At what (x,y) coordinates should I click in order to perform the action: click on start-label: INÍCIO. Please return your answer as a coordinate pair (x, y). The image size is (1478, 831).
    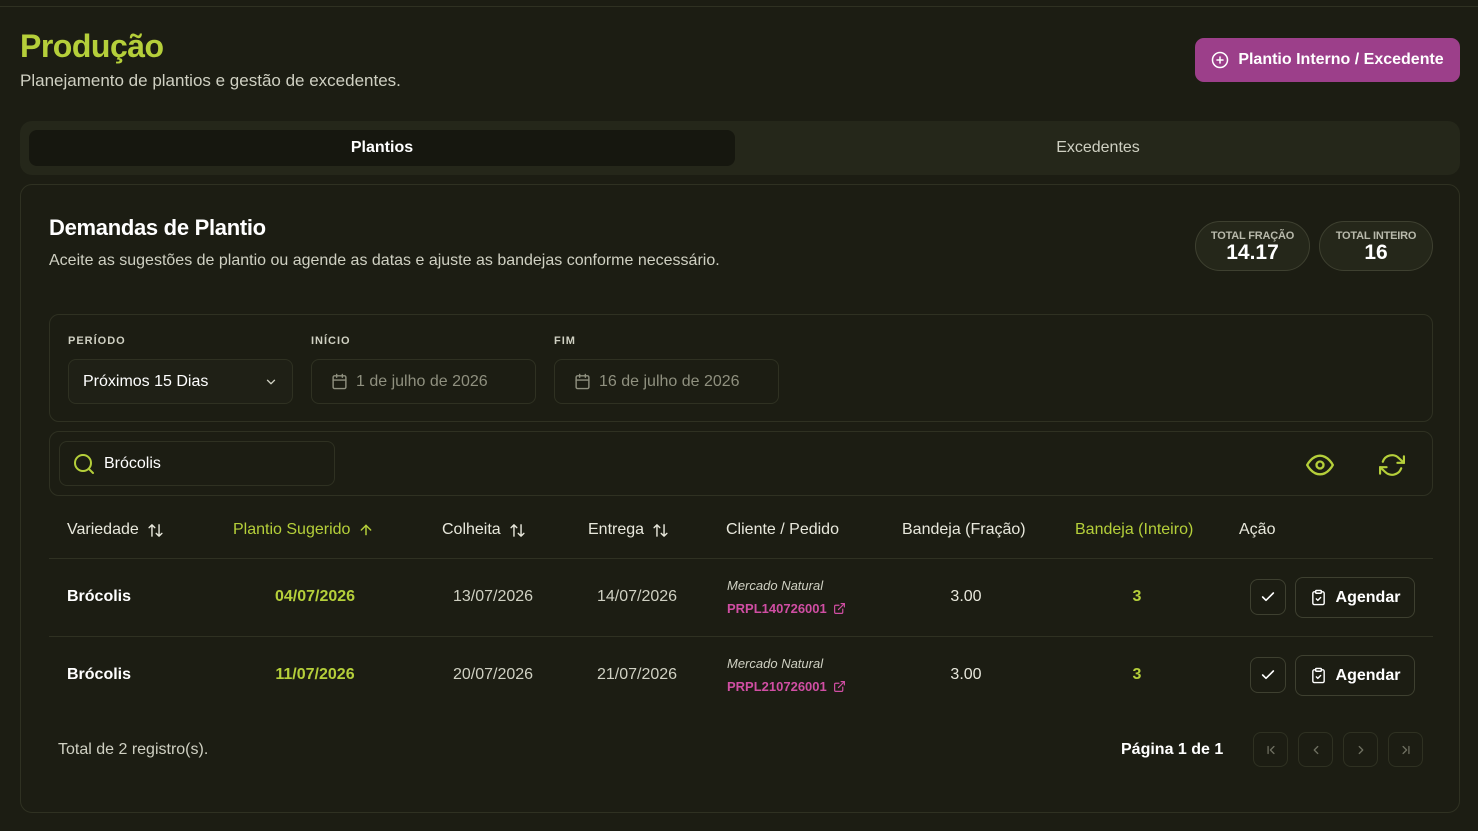
    Looking at the image, I should click on (331, 341).